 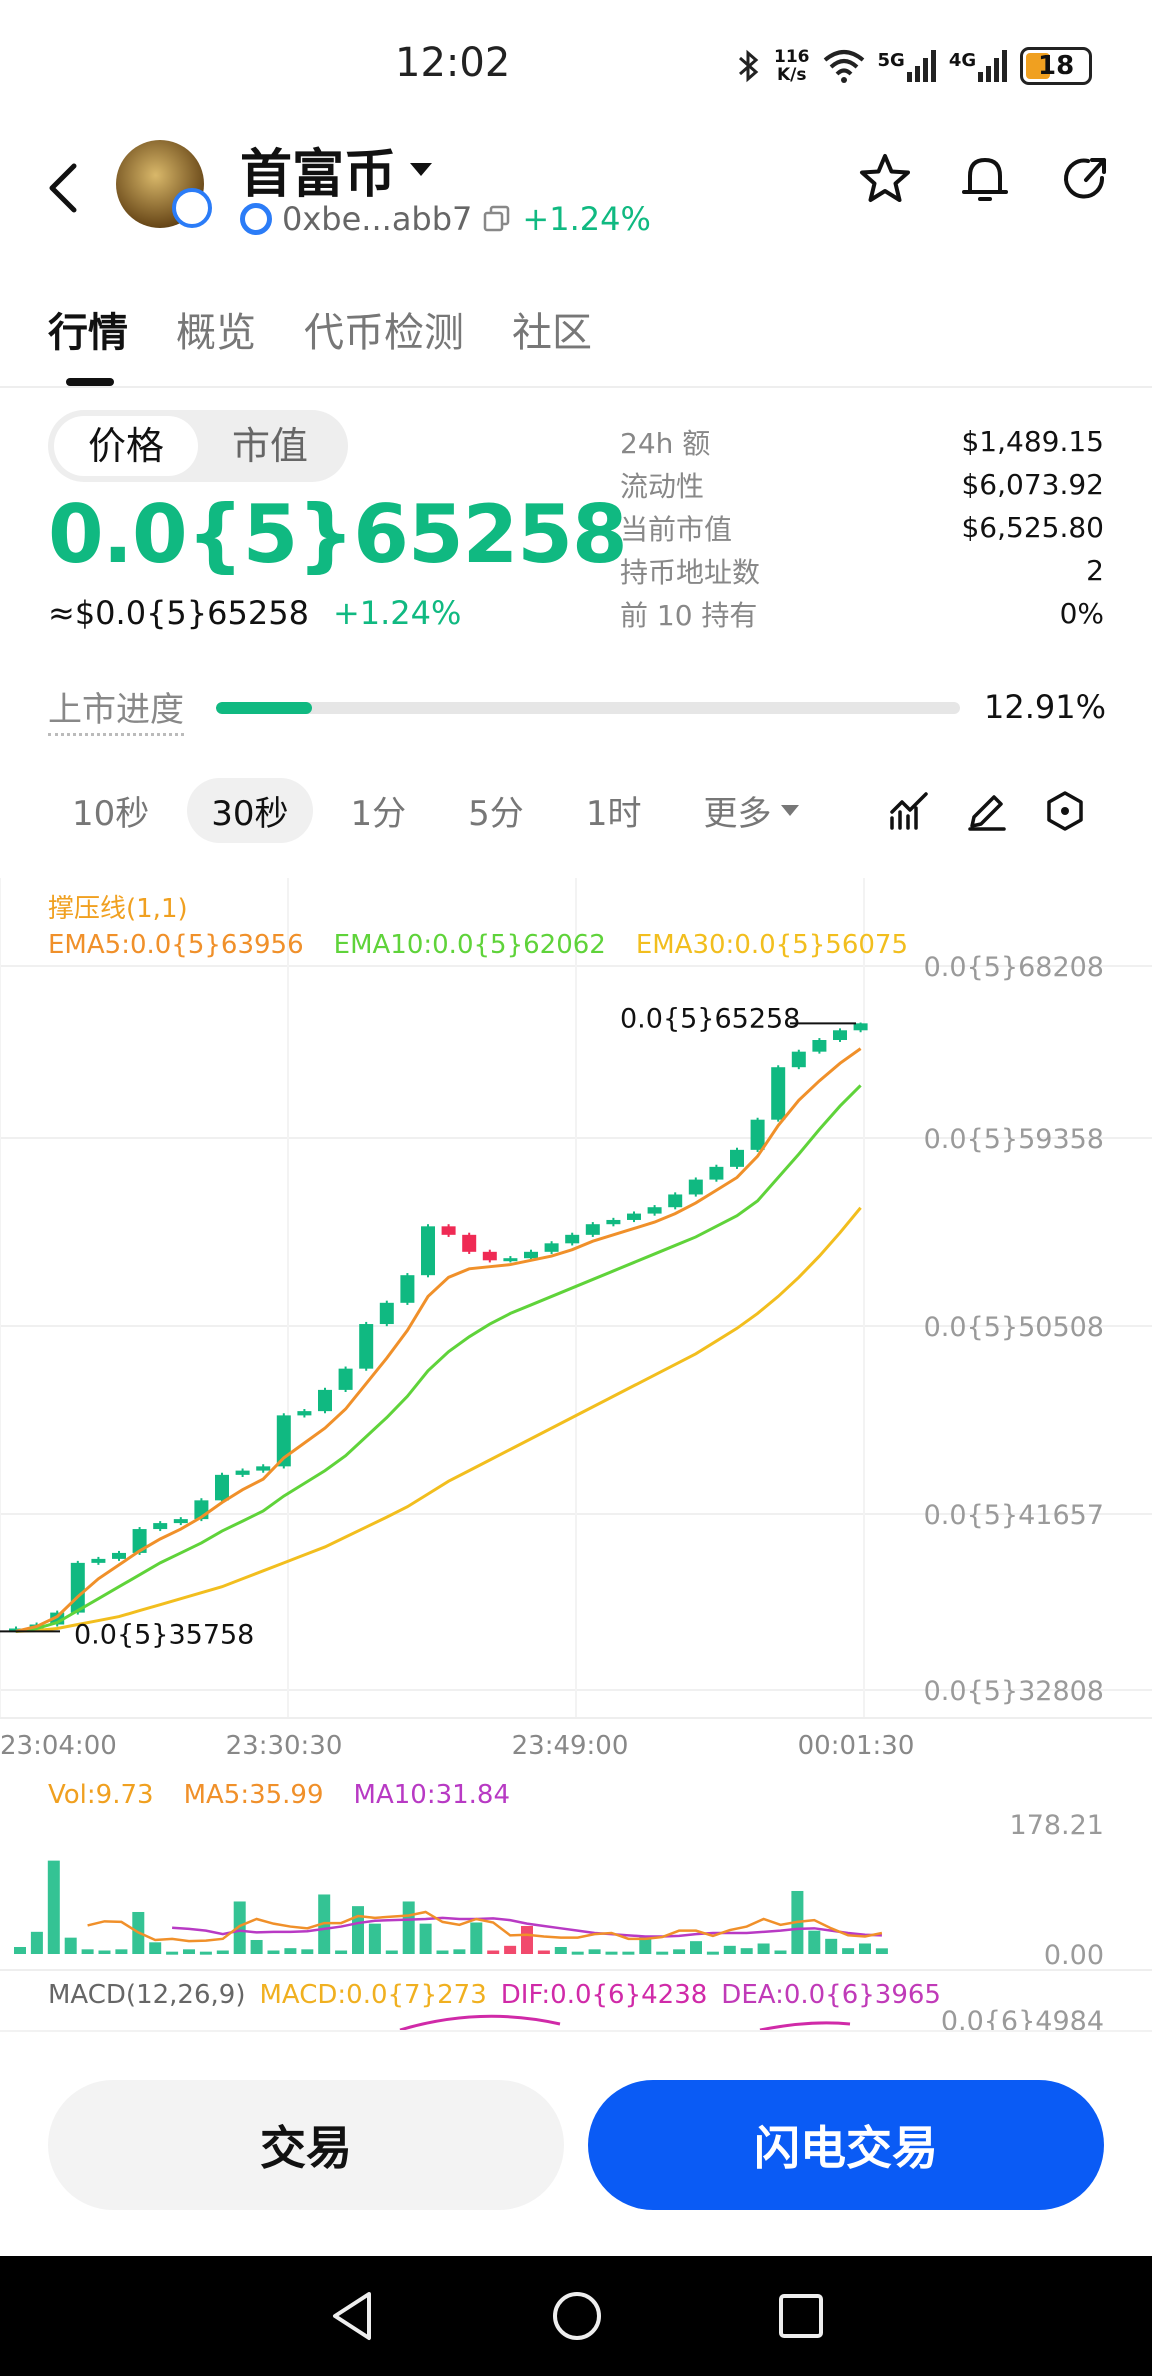 I want to click on system-nav-bar, so click(x=576, y=2316).